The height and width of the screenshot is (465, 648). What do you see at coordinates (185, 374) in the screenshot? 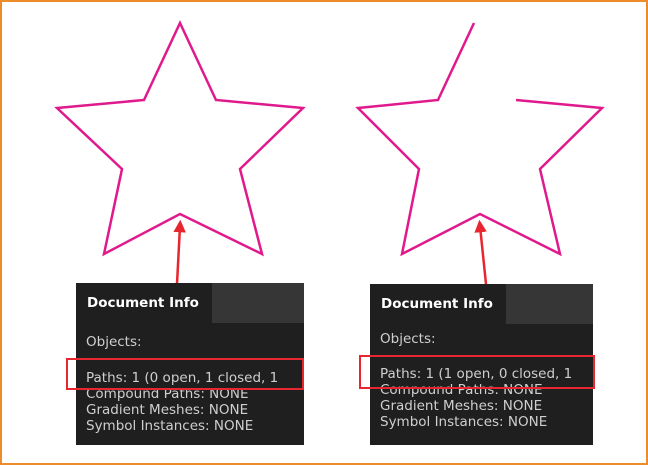
I see `paths-highlight-left` at bounding box center [185, 374].